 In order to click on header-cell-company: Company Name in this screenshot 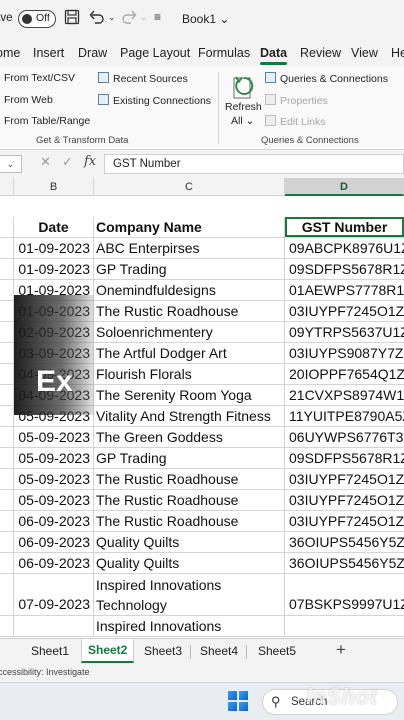, I will do `click(189, 227)`.